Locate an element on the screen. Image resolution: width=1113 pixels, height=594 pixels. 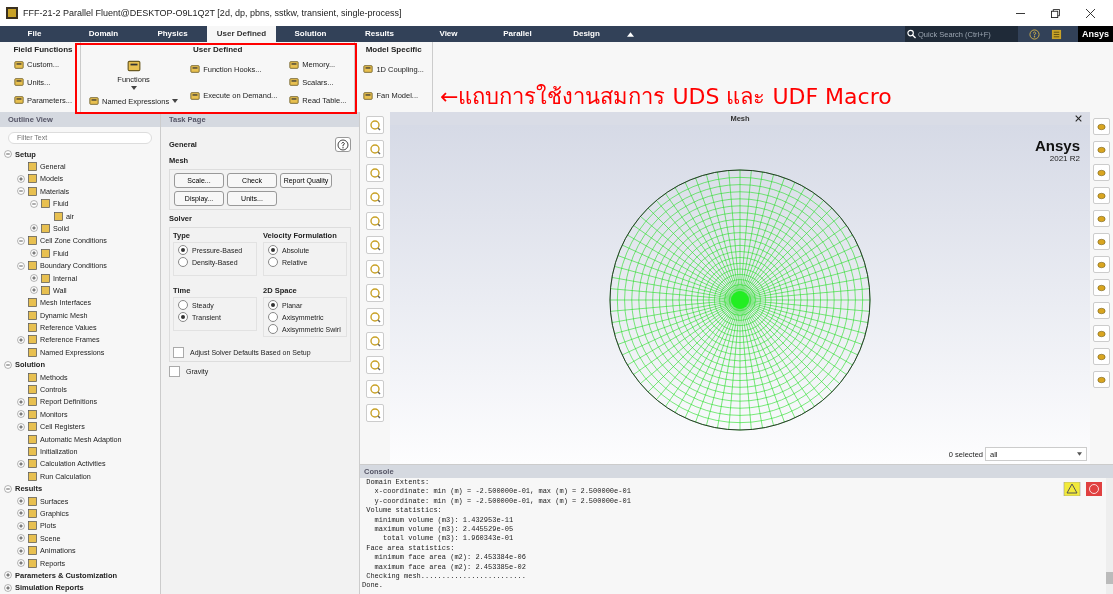
help-button is located at coordinates (343, 144).